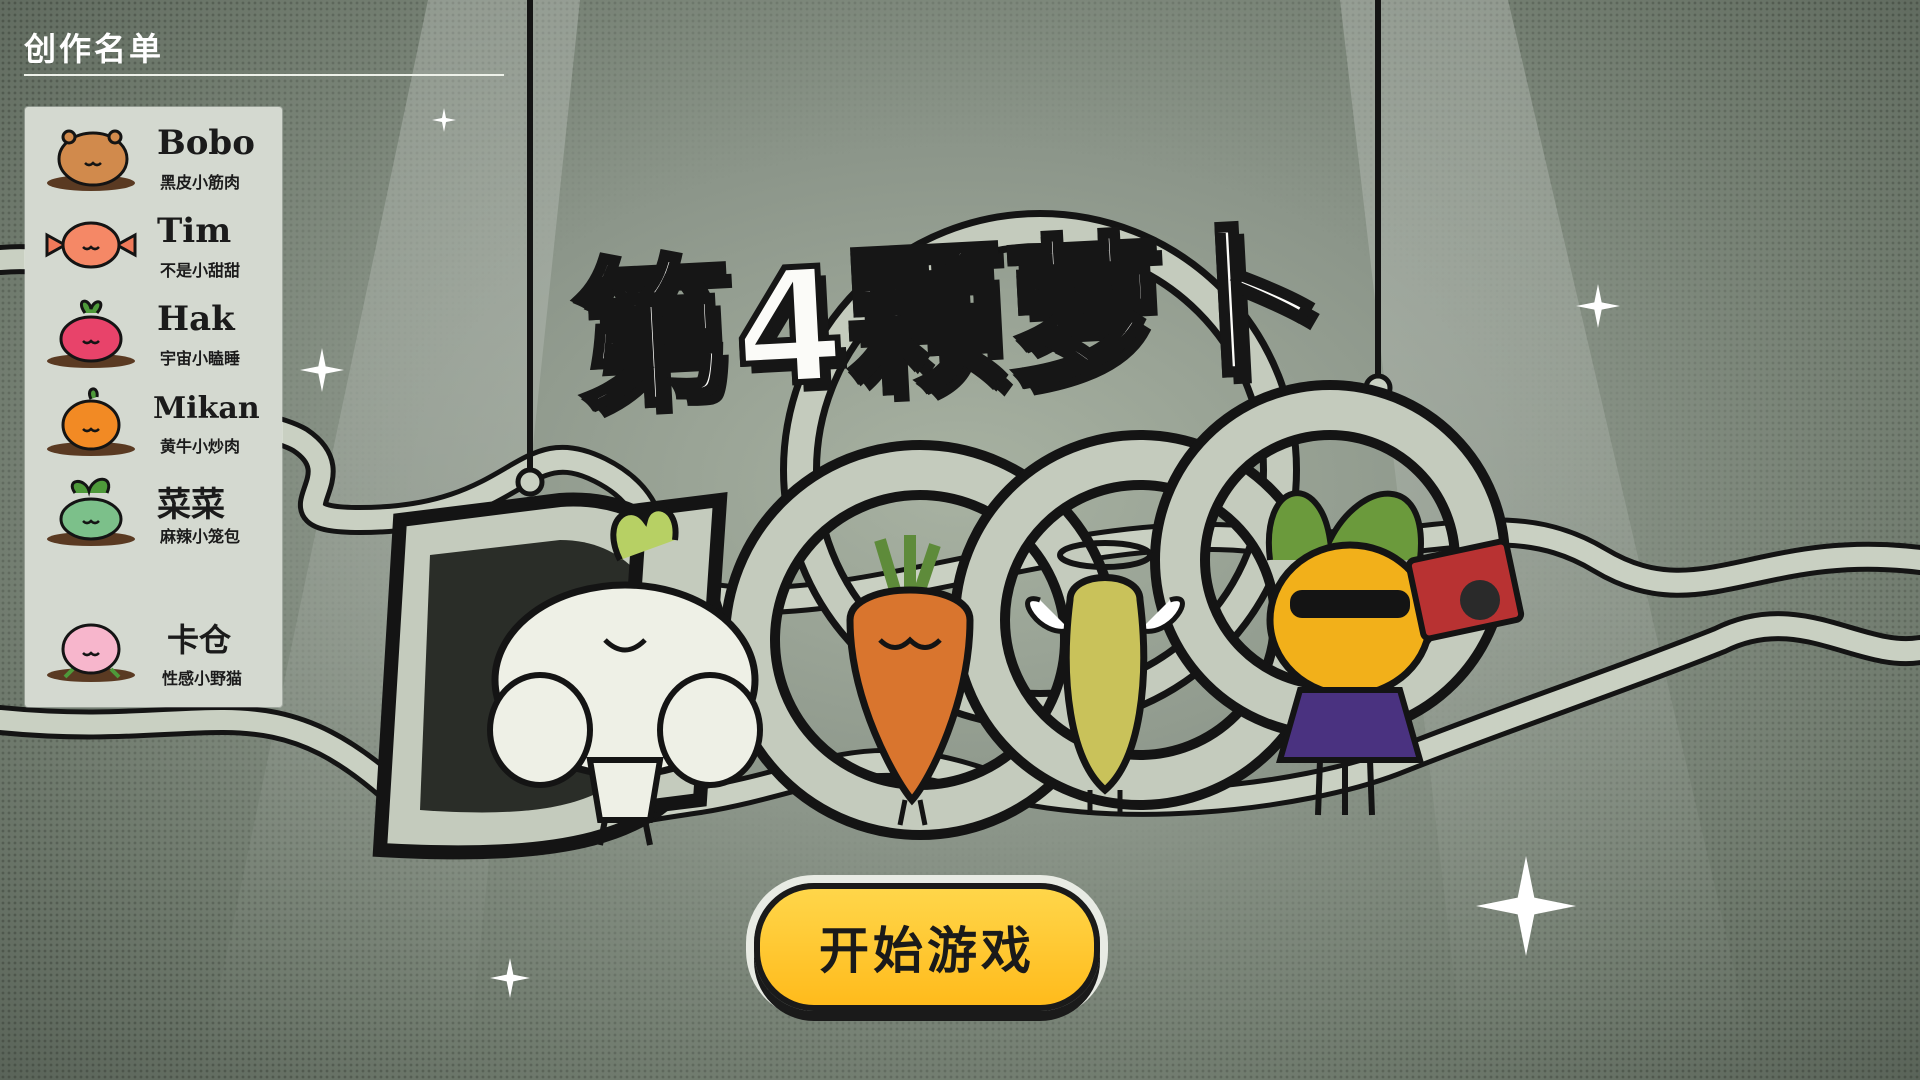  I want to click on hook-left, so click(530, 482).